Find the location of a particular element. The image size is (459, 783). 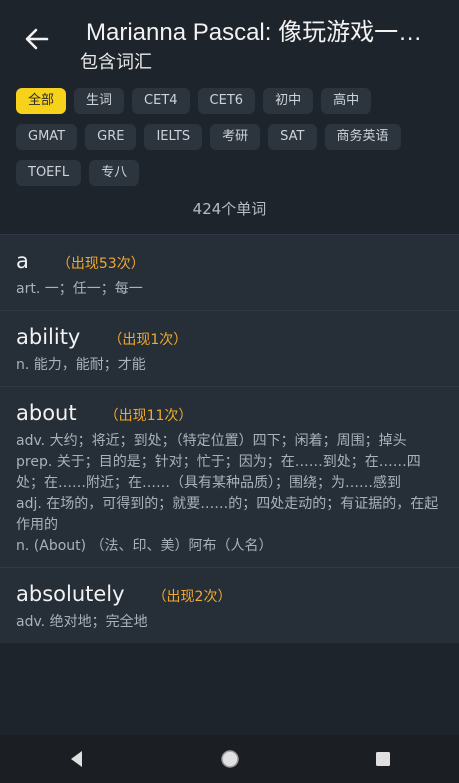

page-subtitle: 包含词汇 is located at coordinates (116, 62).